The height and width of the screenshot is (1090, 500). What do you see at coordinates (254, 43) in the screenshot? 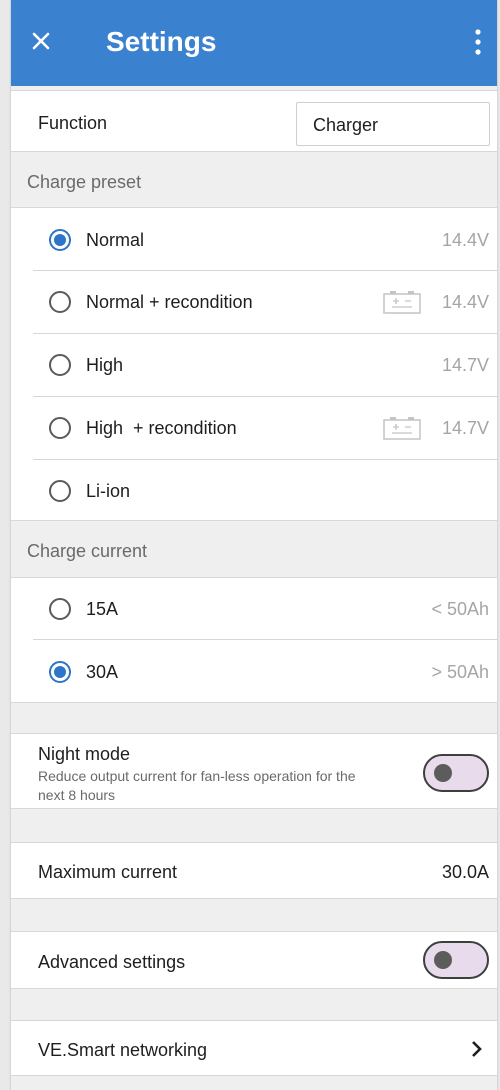
I see `app-bar: Settings` at bounding box center [254, 43].